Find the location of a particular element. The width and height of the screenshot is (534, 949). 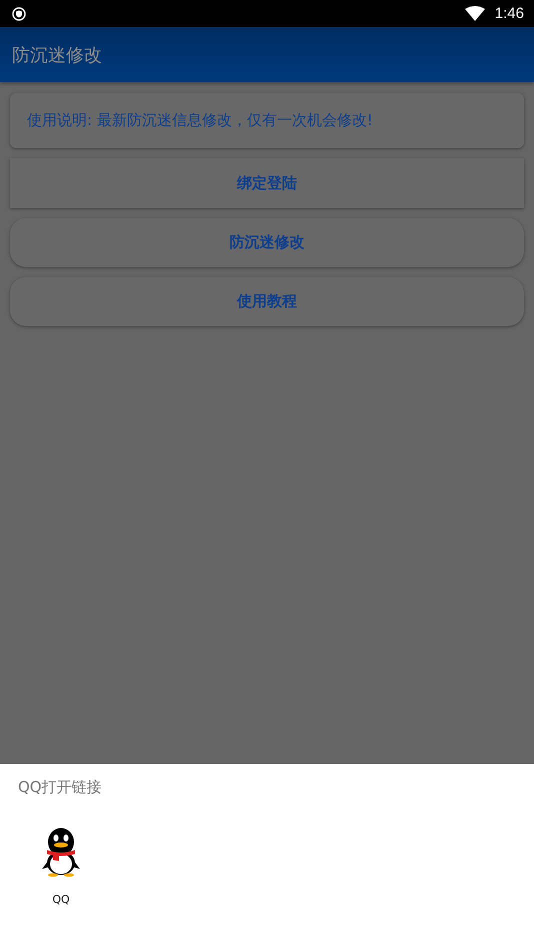

penguin-icon is located at coordinates (61, 852).